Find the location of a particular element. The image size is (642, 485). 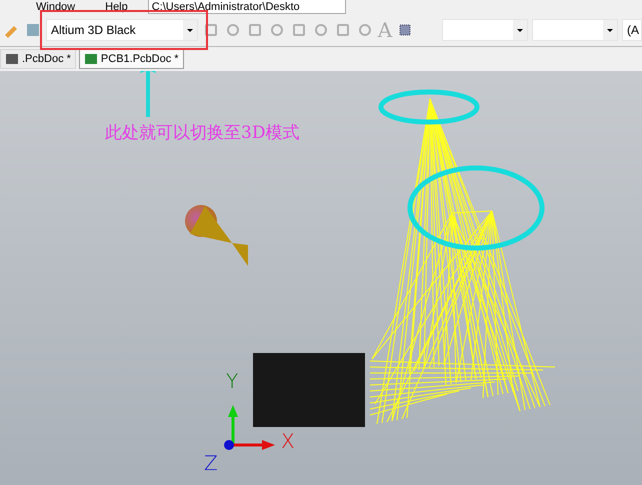

annotation-text: 此处就可以切换至3D模式 is located at coordinates (202, 133).